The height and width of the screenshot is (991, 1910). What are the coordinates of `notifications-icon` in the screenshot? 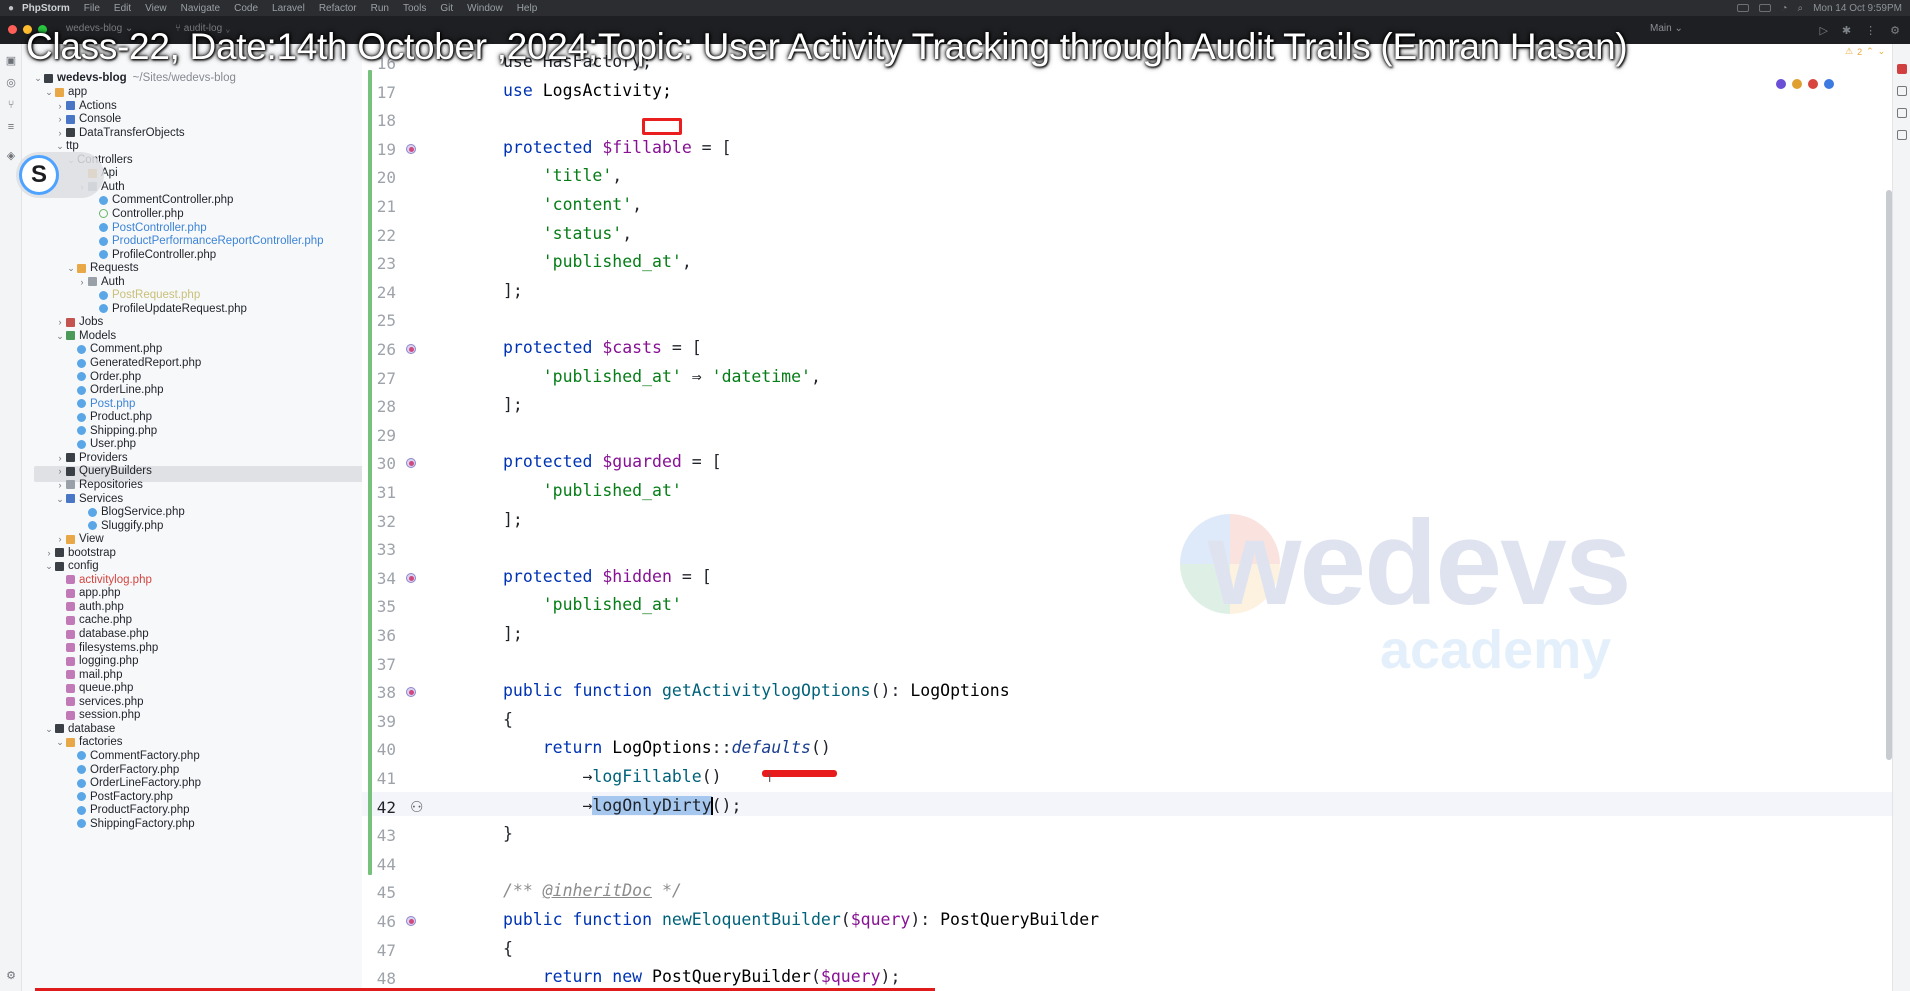 It's located at (1902, 69).